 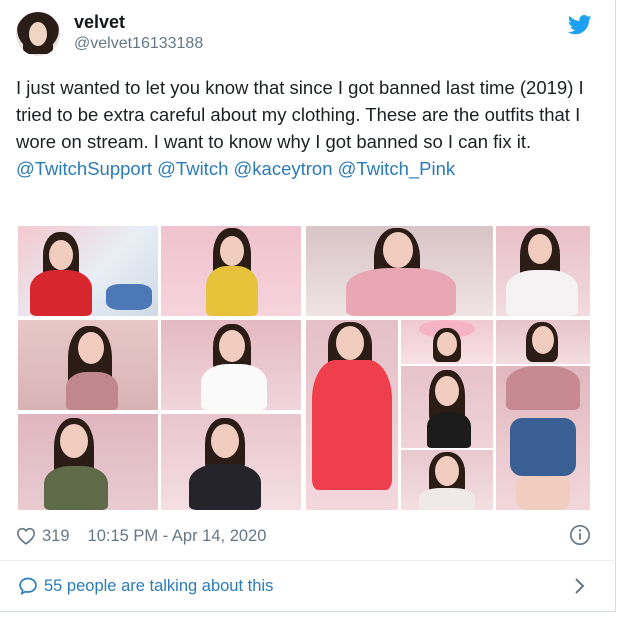 I want to click on mention-kaceytron: @kaceytron, so click(x=283, y=168).